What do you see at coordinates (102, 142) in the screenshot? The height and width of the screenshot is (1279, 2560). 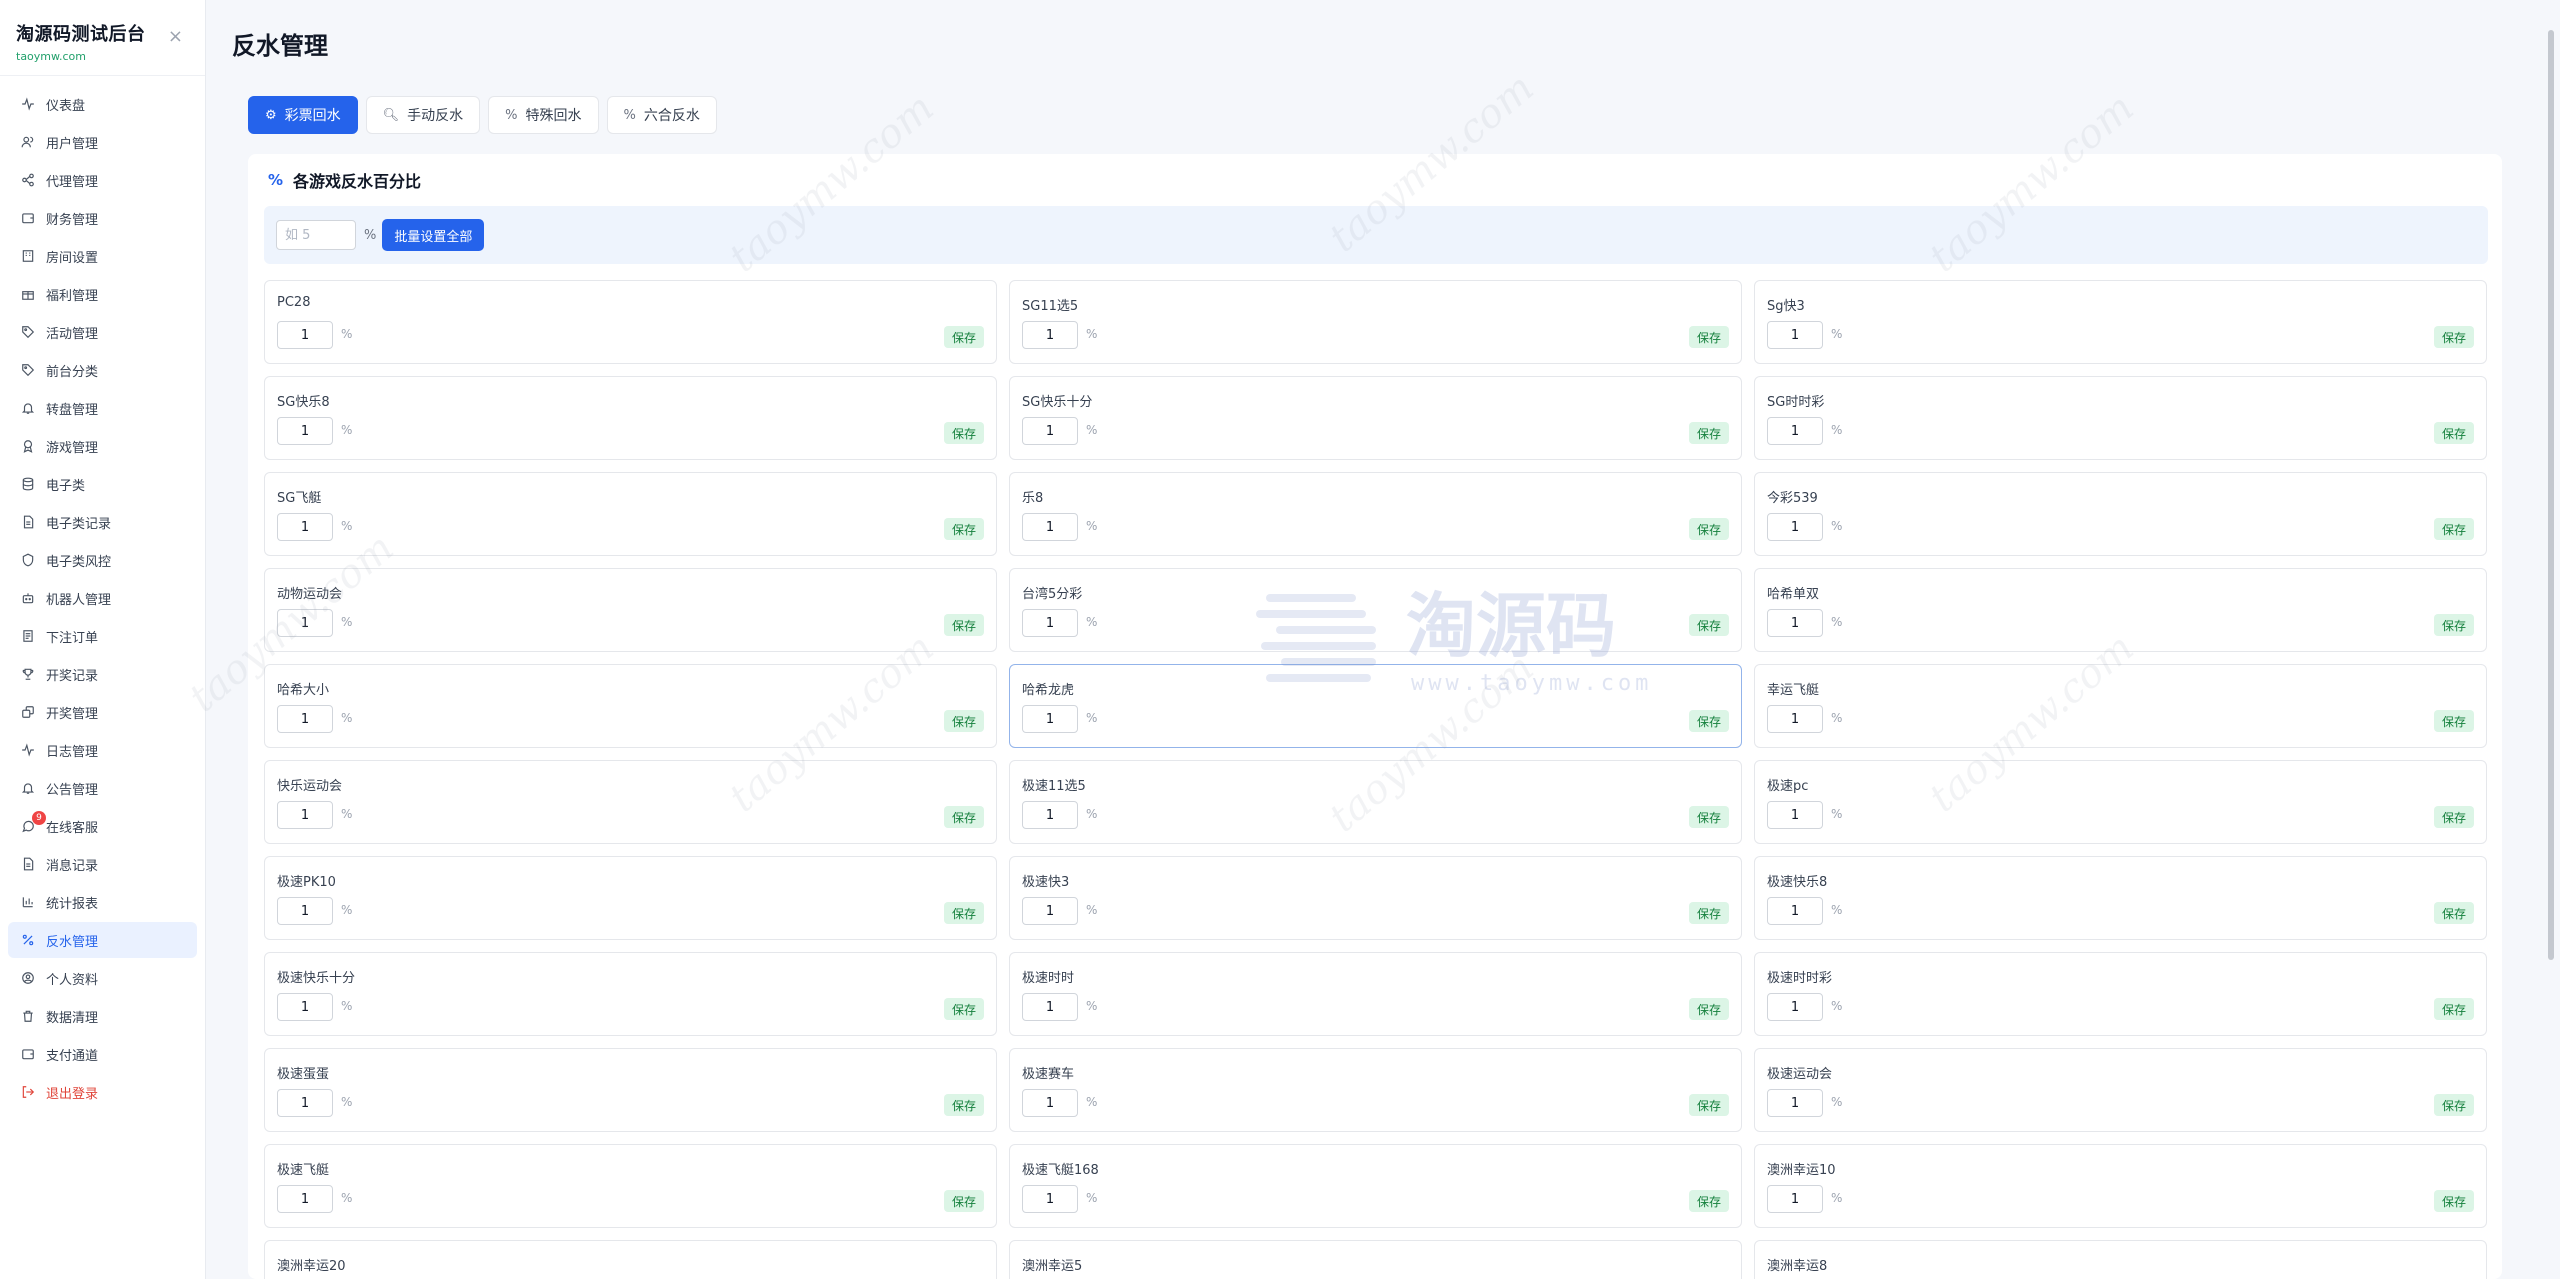 I see `sidebar-item-1: 用户管理` at bounding box center [102, 142].